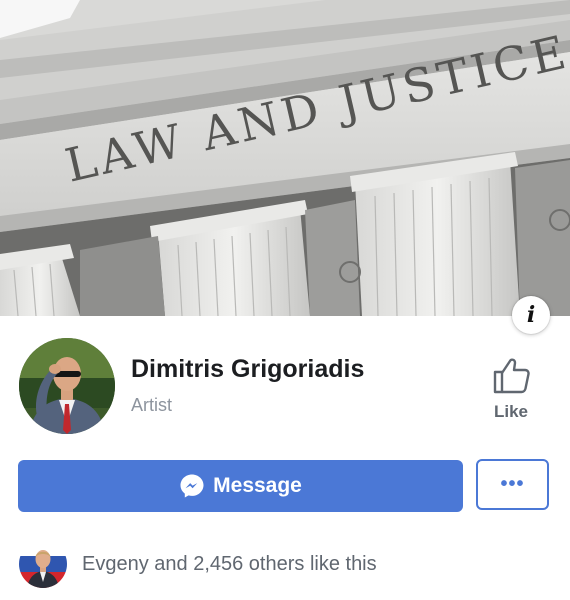 This screenshot has width=570, height=600. I want to click on likes-summary: Evgeny and 2,456 others like this, so click(229, 564).